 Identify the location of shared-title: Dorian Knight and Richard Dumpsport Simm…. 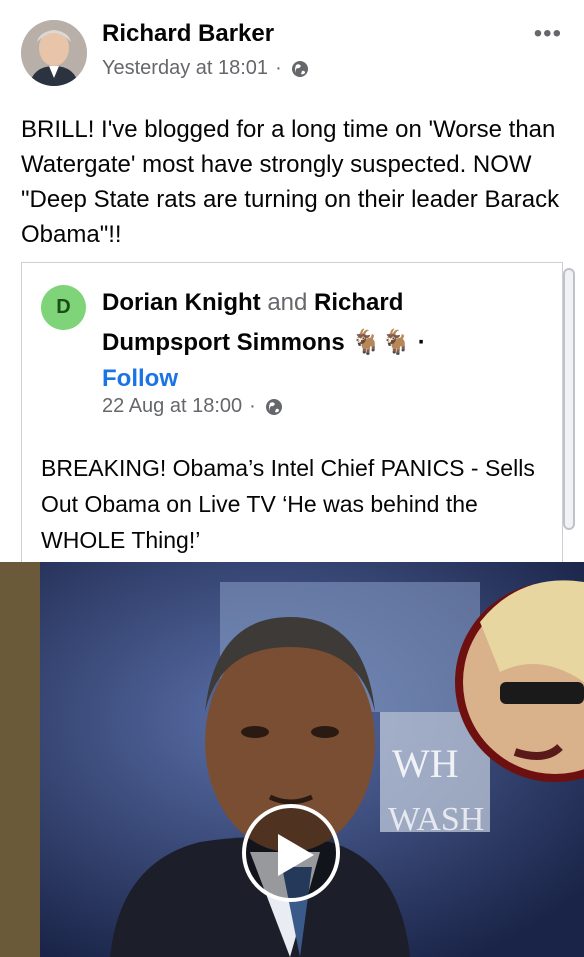
(312, 339).